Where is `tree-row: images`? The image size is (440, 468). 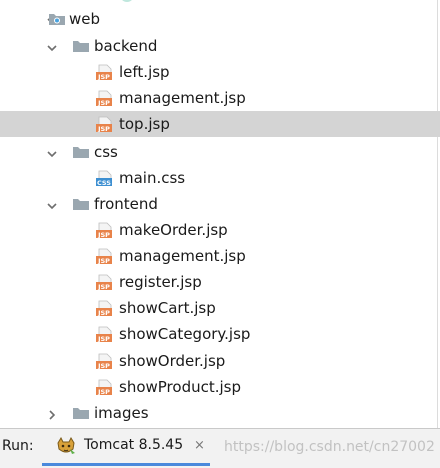 tree-row: images is located at coordinates (220, 413).